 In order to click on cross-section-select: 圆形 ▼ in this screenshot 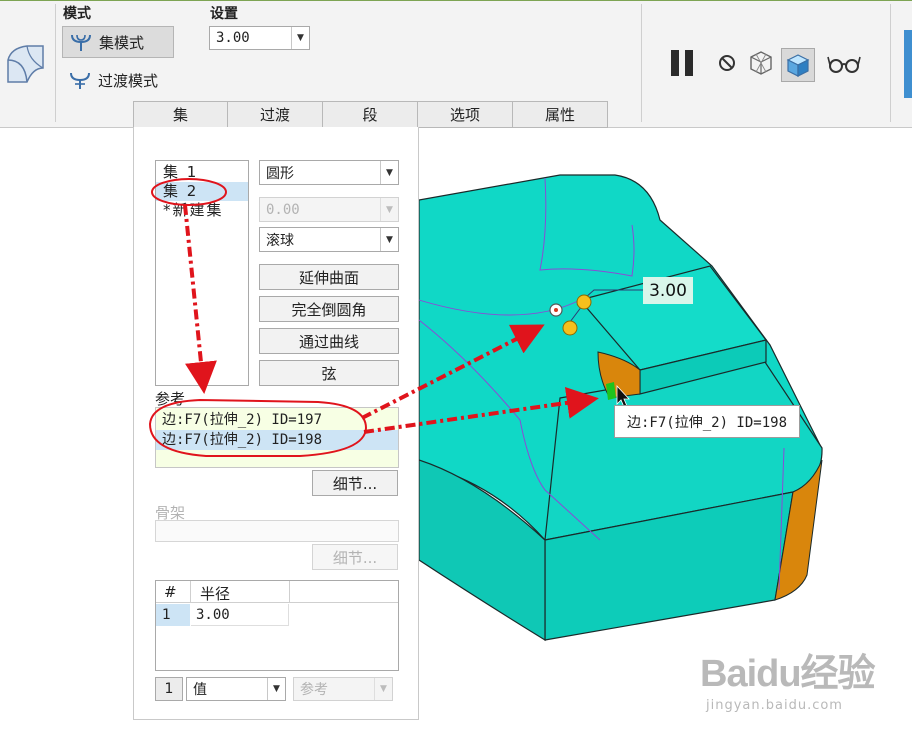, I will do `click(329, 172)`.